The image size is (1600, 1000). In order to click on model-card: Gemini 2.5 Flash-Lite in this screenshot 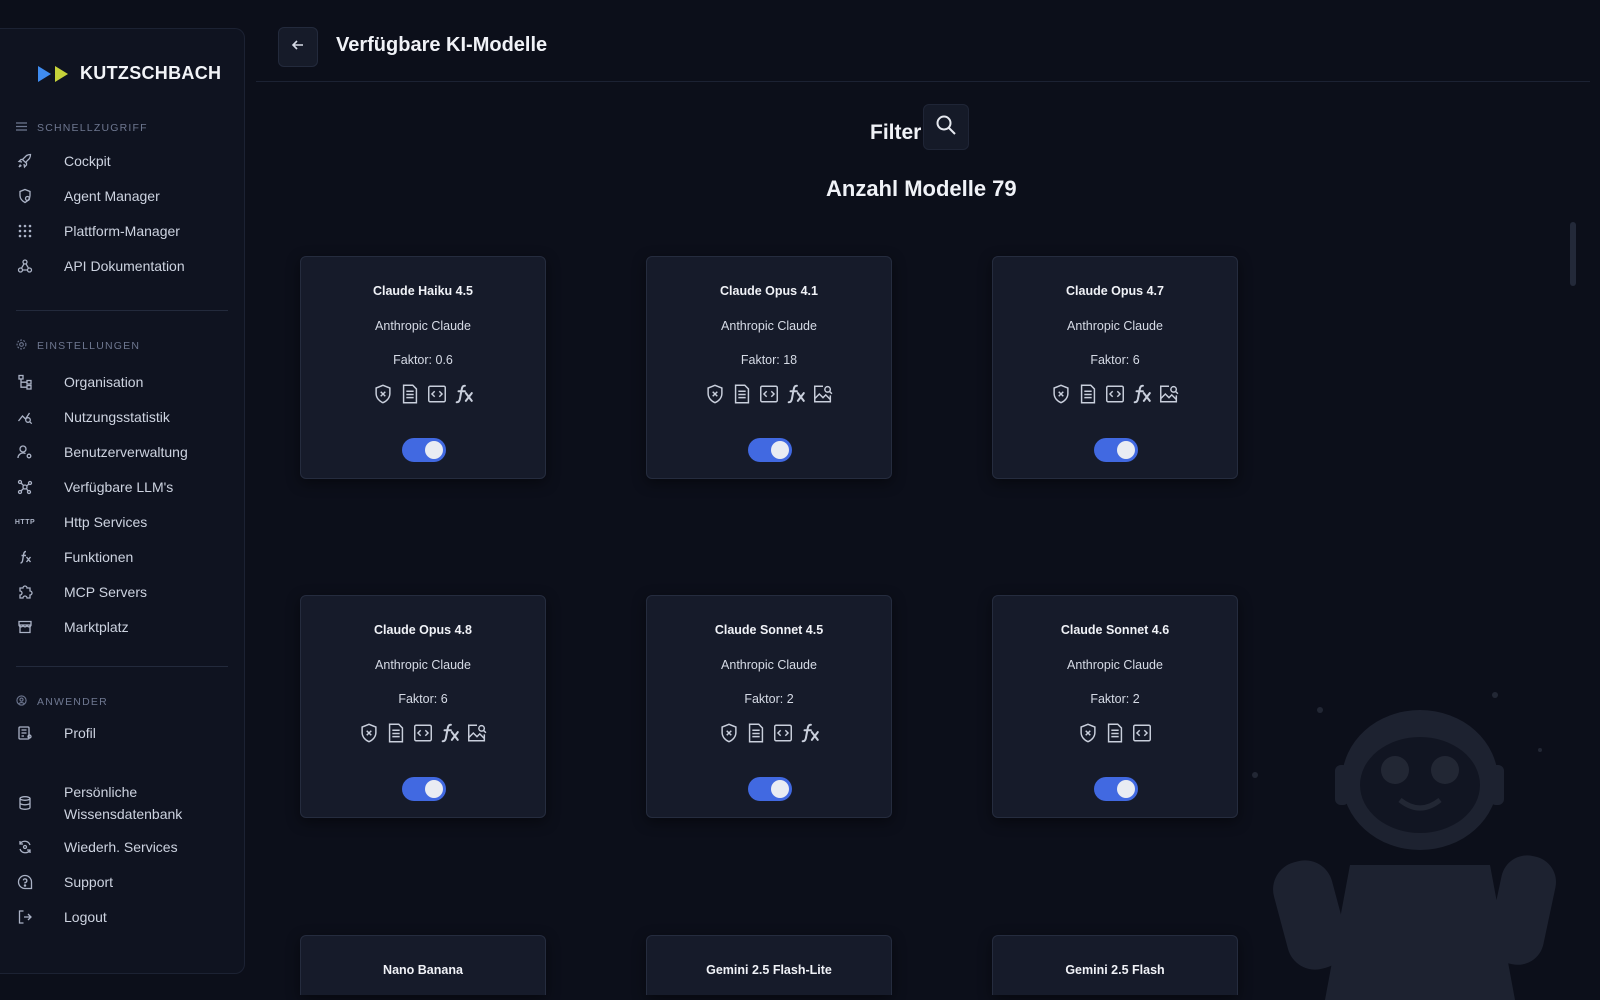, I will do `click(769, 965)`.